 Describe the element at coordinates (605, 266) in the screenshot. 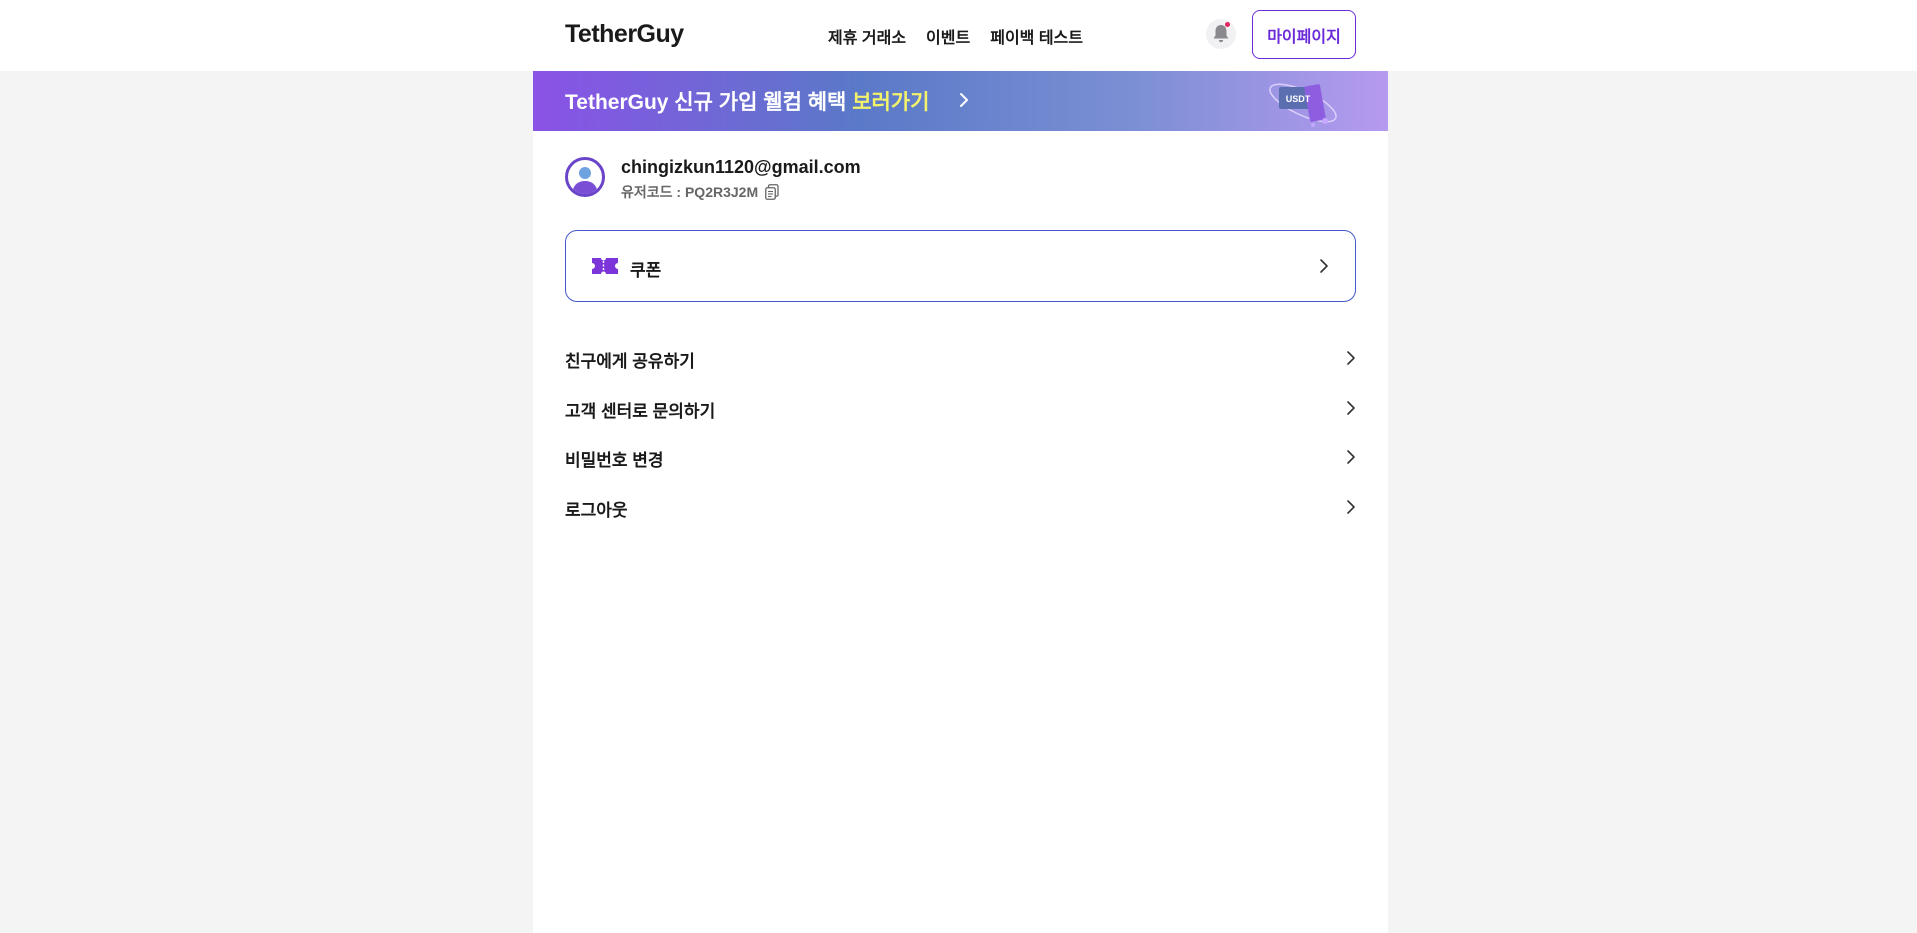

I see `ticket-icon` at that location.